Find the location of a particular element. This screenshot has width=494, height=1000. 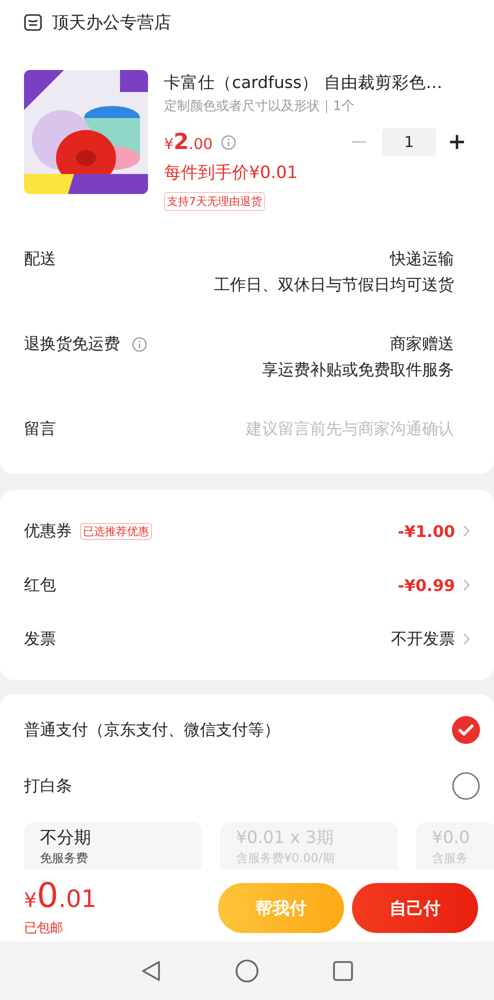

row-label: 发票 is located at coordinates (40, 639).